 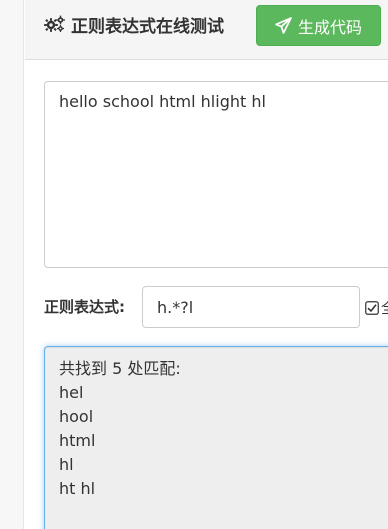 I want to click on regex-input-value: h.*?l, so click(x=175, y=307).